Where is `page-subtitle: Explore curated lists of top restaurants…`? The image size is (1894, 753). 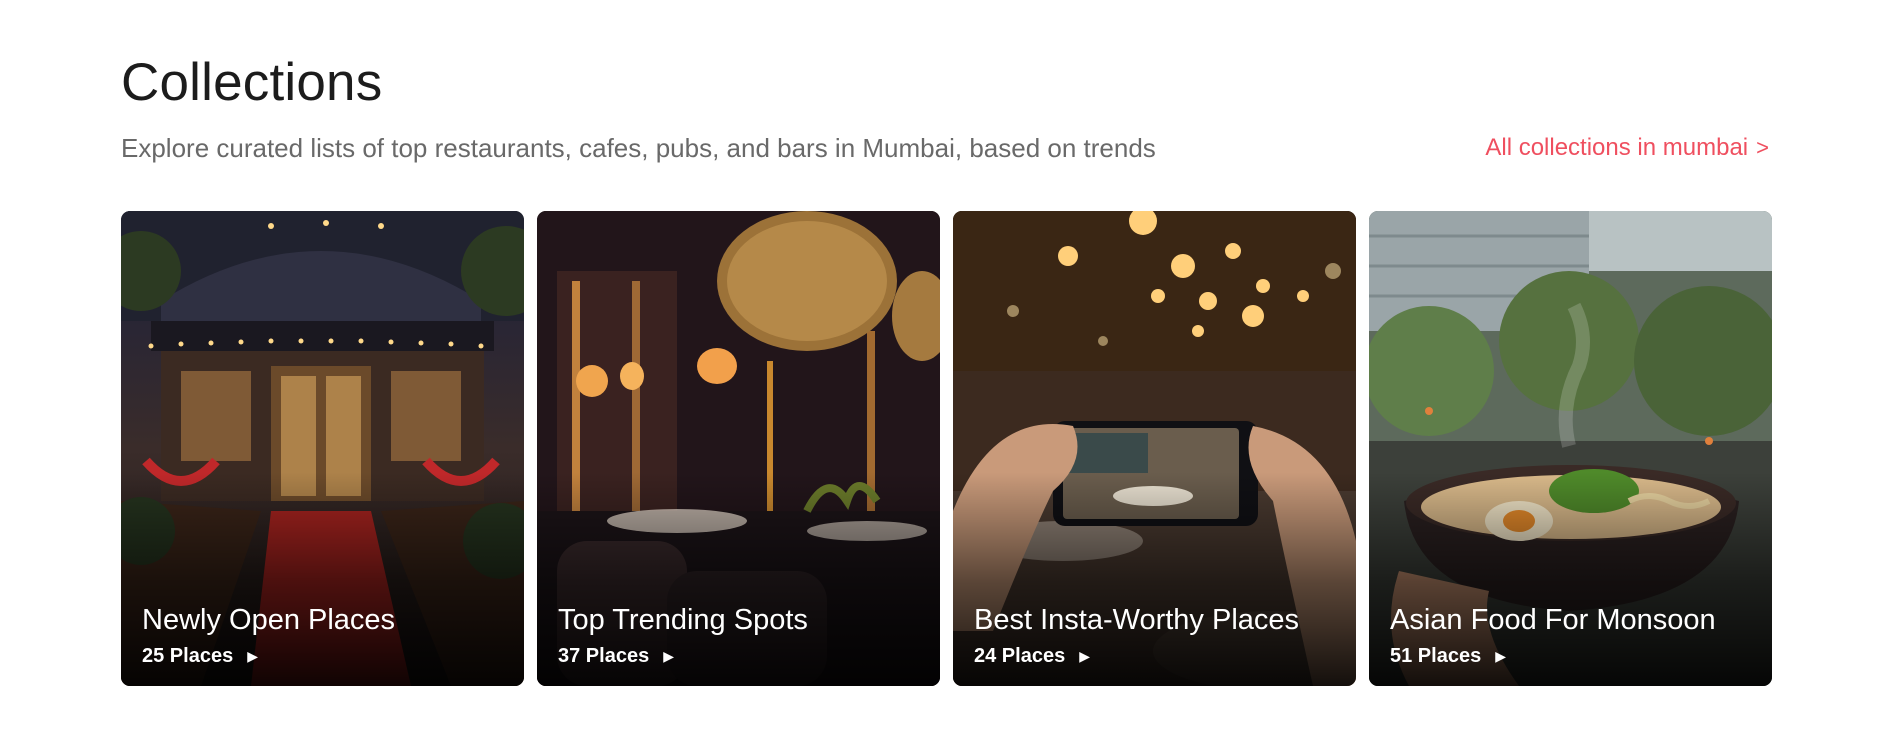
page-subtitle: Explore curated lists of top restaurants… is located at coordinates (638, 148).